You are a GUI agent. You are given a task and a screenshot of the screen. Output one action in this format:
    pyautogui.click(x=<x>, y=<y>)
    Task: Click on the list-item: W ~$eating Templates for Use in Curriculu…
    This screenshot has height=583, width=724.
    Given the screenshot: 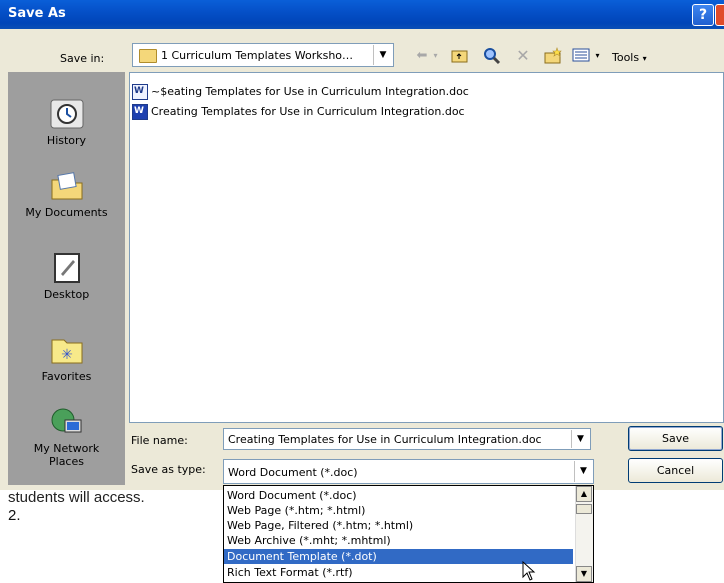 What is the action you would take?
    pyautogui.click(x=300, y=92)
    